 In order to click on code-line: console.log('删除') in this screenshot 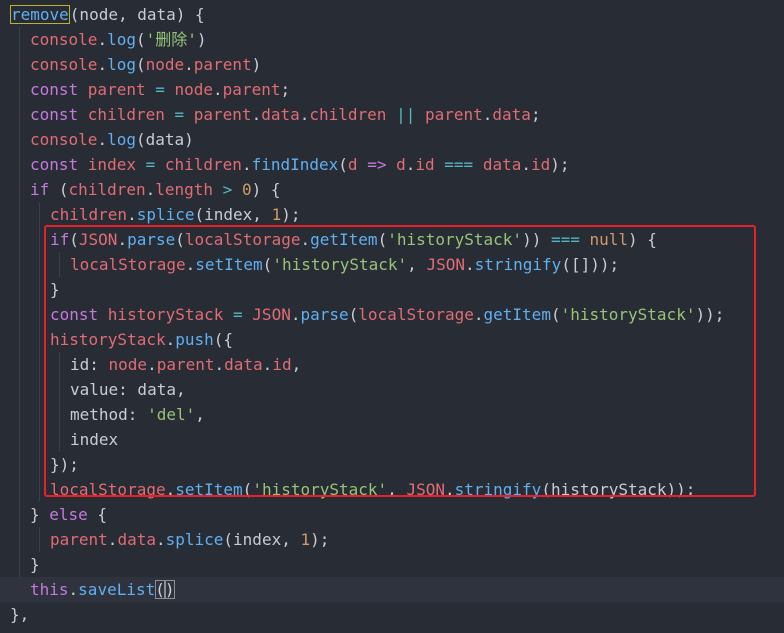, I will do `click(395, 39)`.